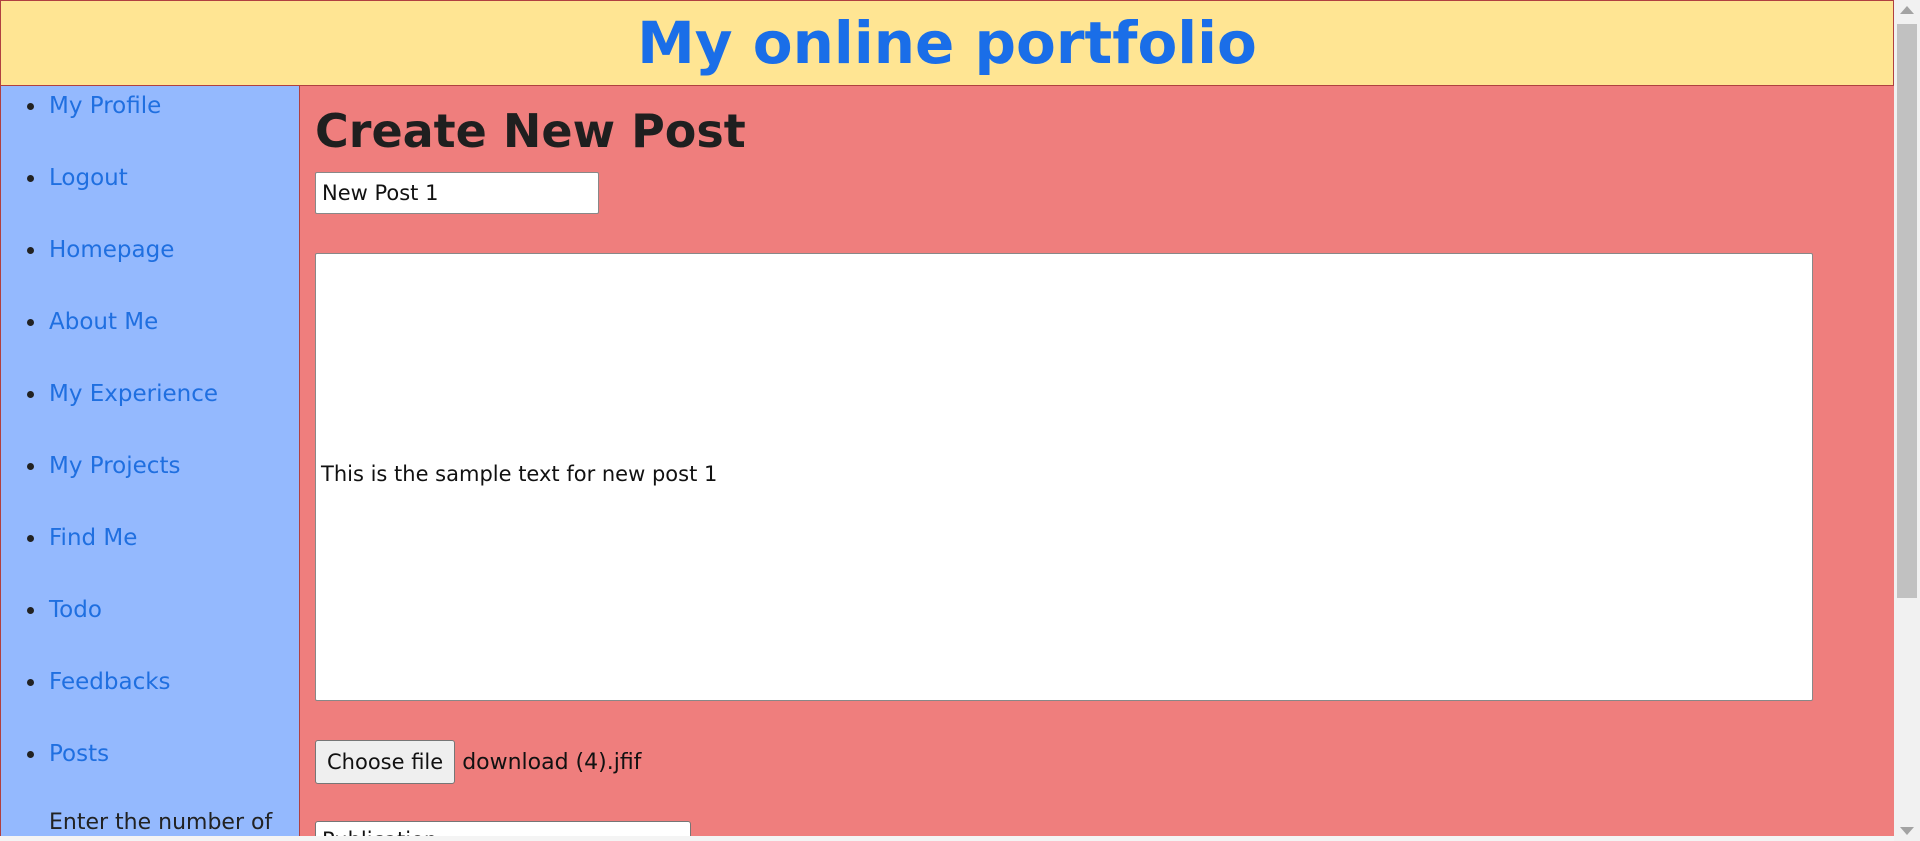  What do you see at coordinates (163, 410) in the screenshot?
I see `sidebar-item-my-experience: My Experience` at bounding box center [163, 410].